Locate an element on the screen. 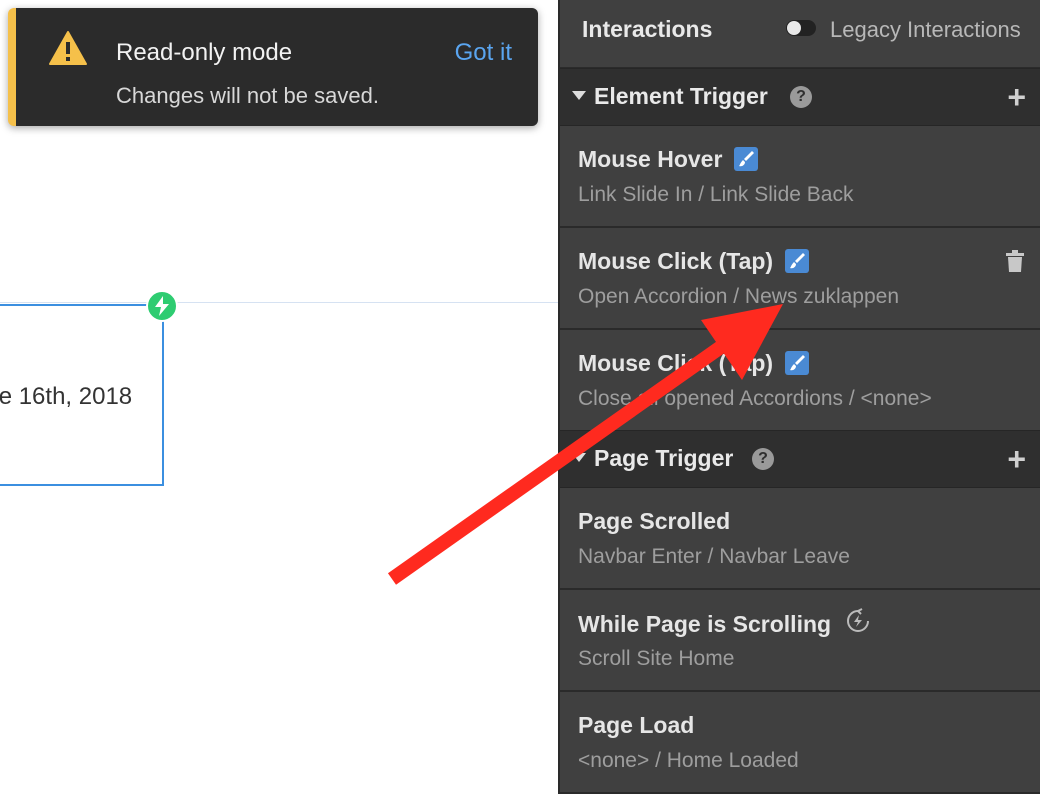  trigger-subtitle: Open Accordion / News zuklappen is located at coordinates (739, 296).